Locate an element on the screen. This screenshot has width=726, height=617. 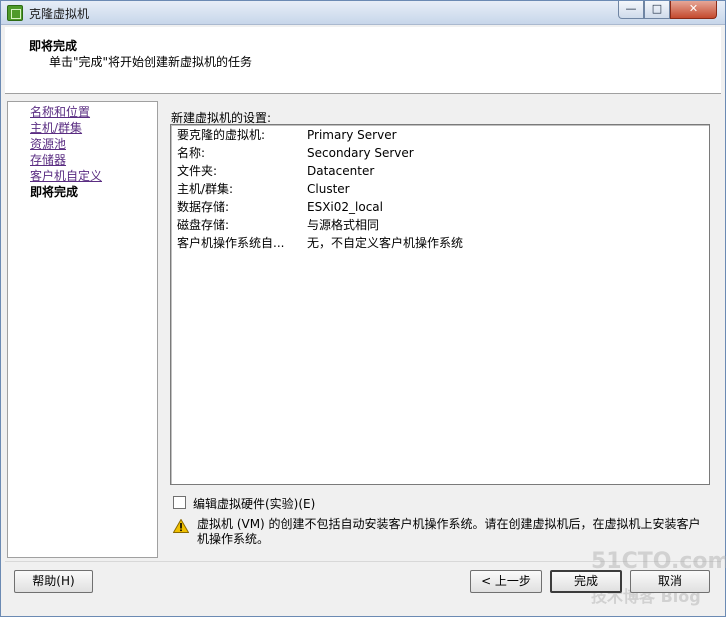
window-title: 克隆虚拟机 is located at coordinates (59, 14).